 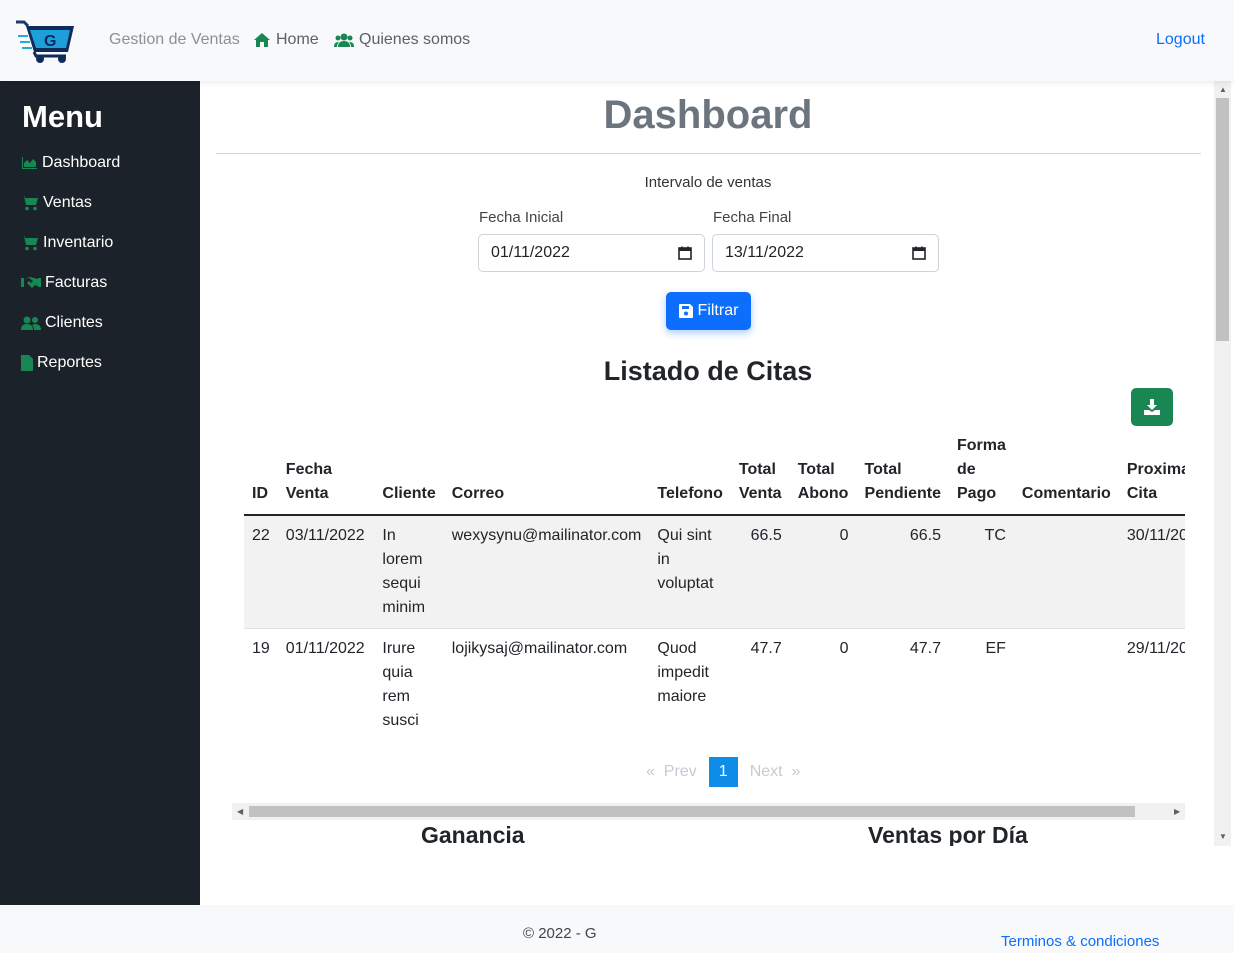 I want to click on col-correo: Correo, so click(x=546, y=474).